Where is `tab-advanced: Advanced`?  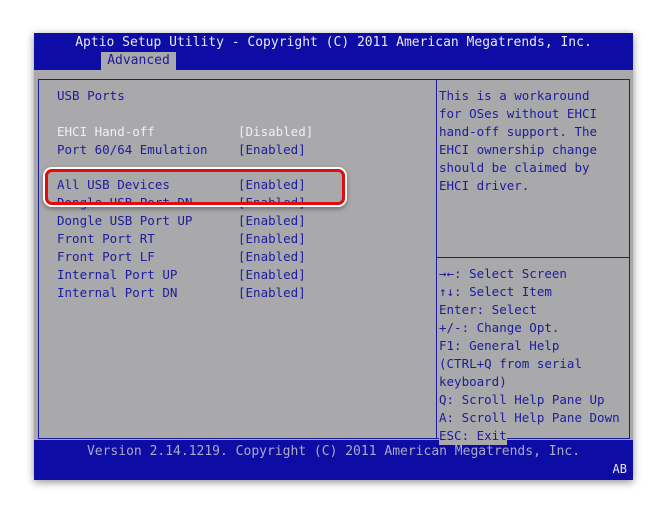 tab-advanced: Advanced is located at coordinates (138, 61).